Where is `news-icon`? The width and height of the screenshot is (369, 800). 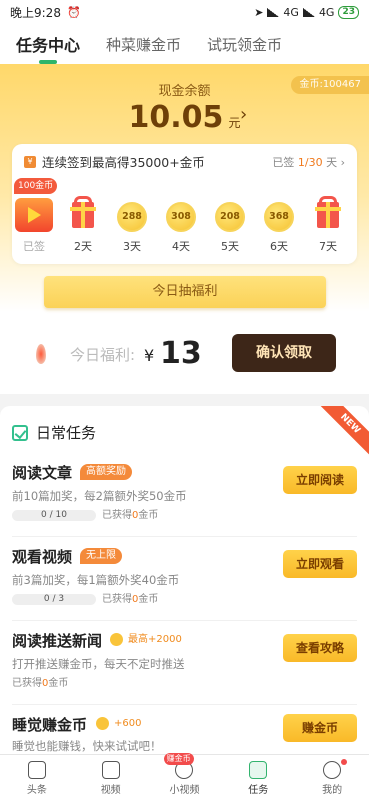
news-icon is located at coordinates (36, 770).